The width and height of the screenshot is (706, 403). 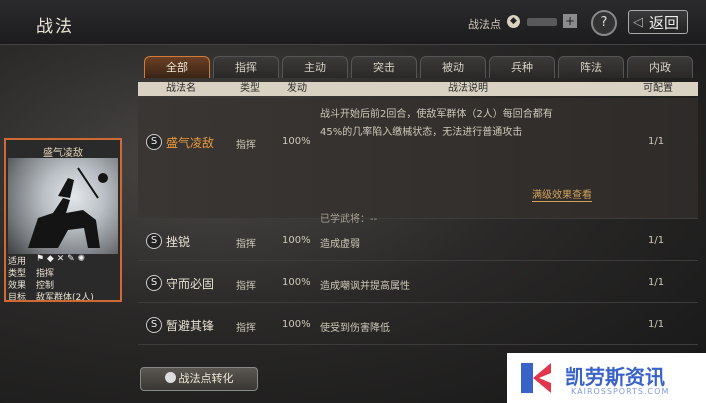 I want to click on tab-command: 指挥, so click(x=246, y=67).